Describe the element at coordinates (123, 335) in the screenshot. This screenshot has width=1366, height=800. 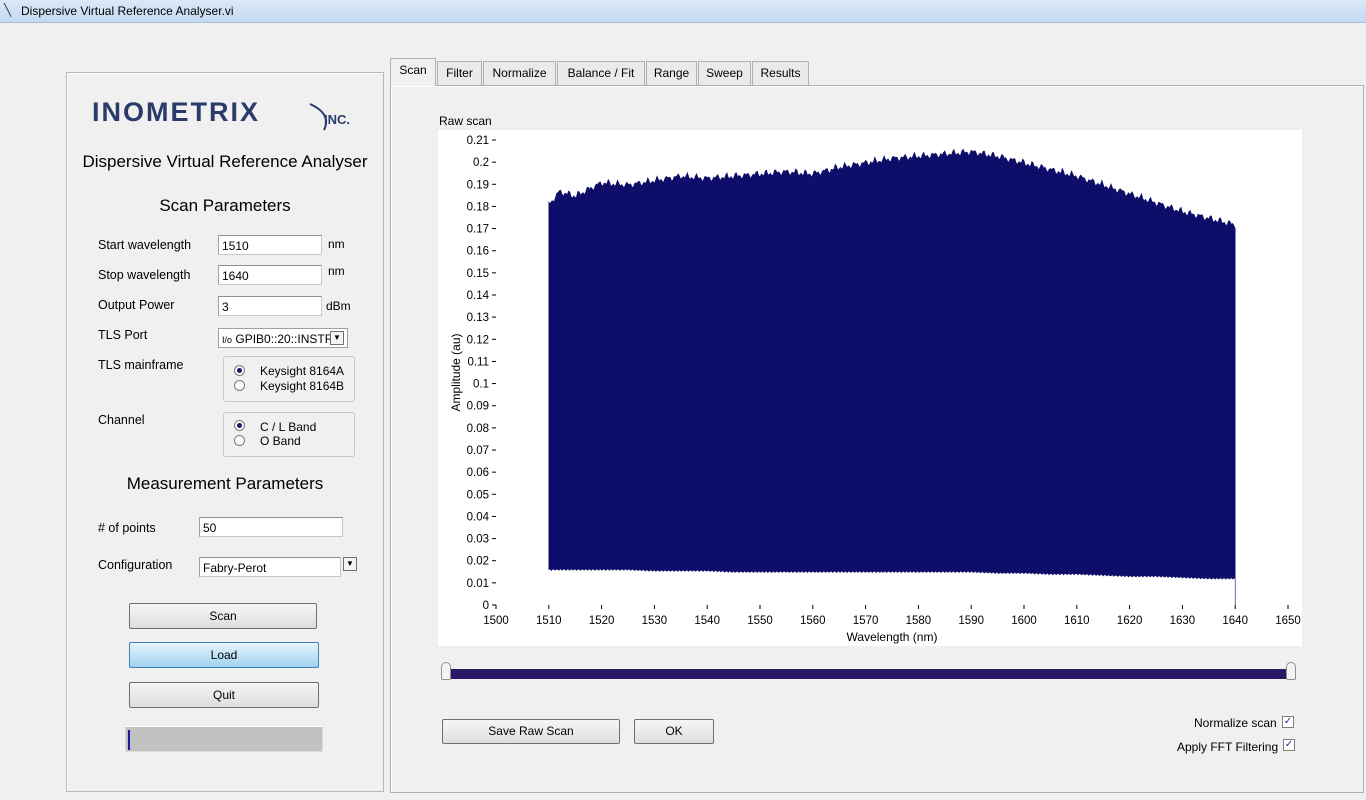
I see `tls-port-label: TLS Port` at that location.